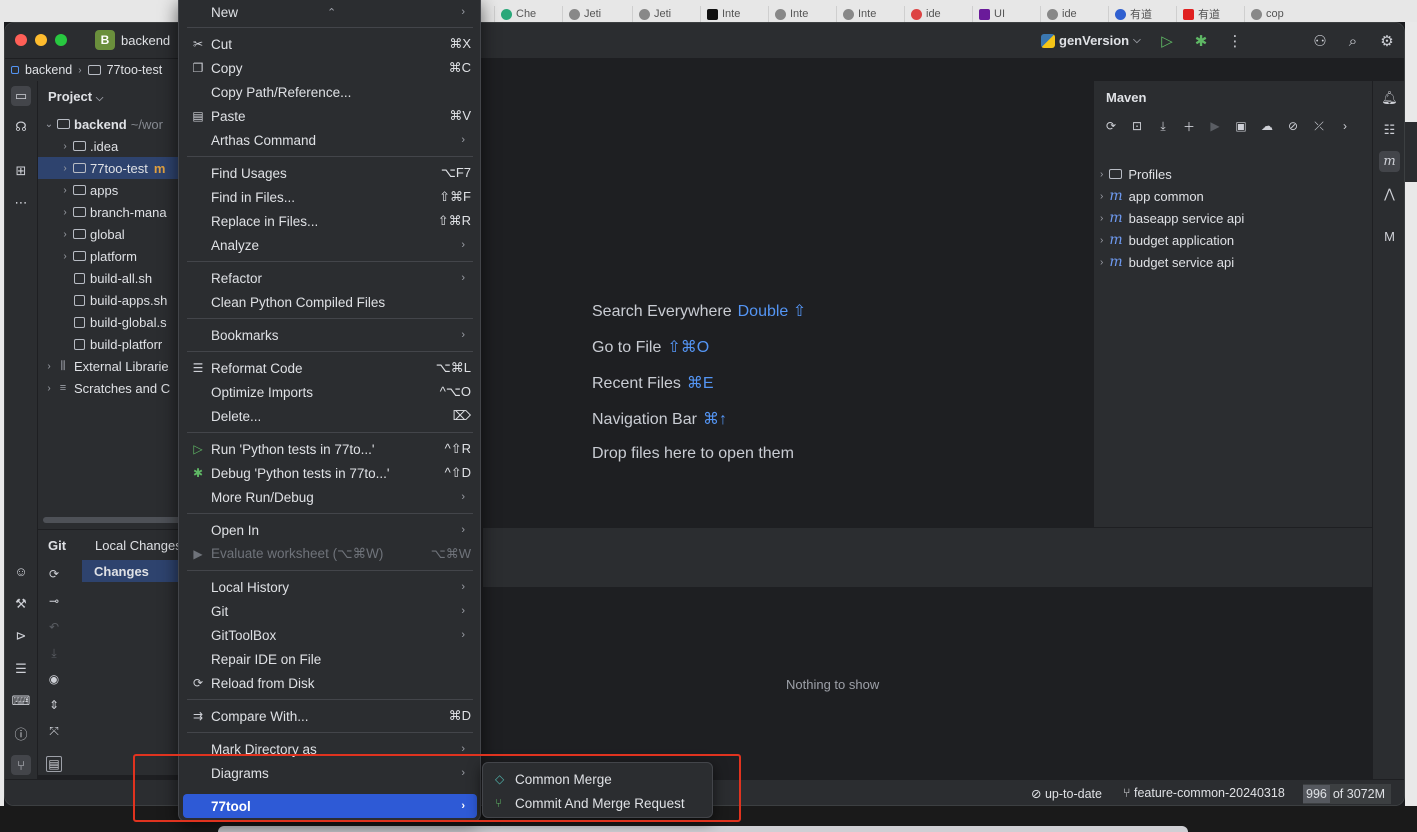 This screenshot has width=1417, height=832. Describe the element at coordinates (330, 140) in the screenshot. I see `menu-item-arthas: Arthas Command ›` at that location.